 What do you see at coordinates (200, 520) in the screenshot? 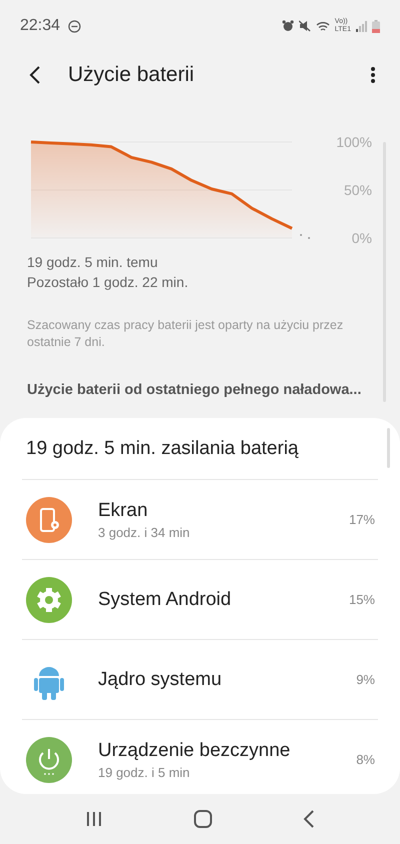
I see `app-usage-item: Ekran 3 godz. i 34 min 17%` at bounding box center [200, 520].